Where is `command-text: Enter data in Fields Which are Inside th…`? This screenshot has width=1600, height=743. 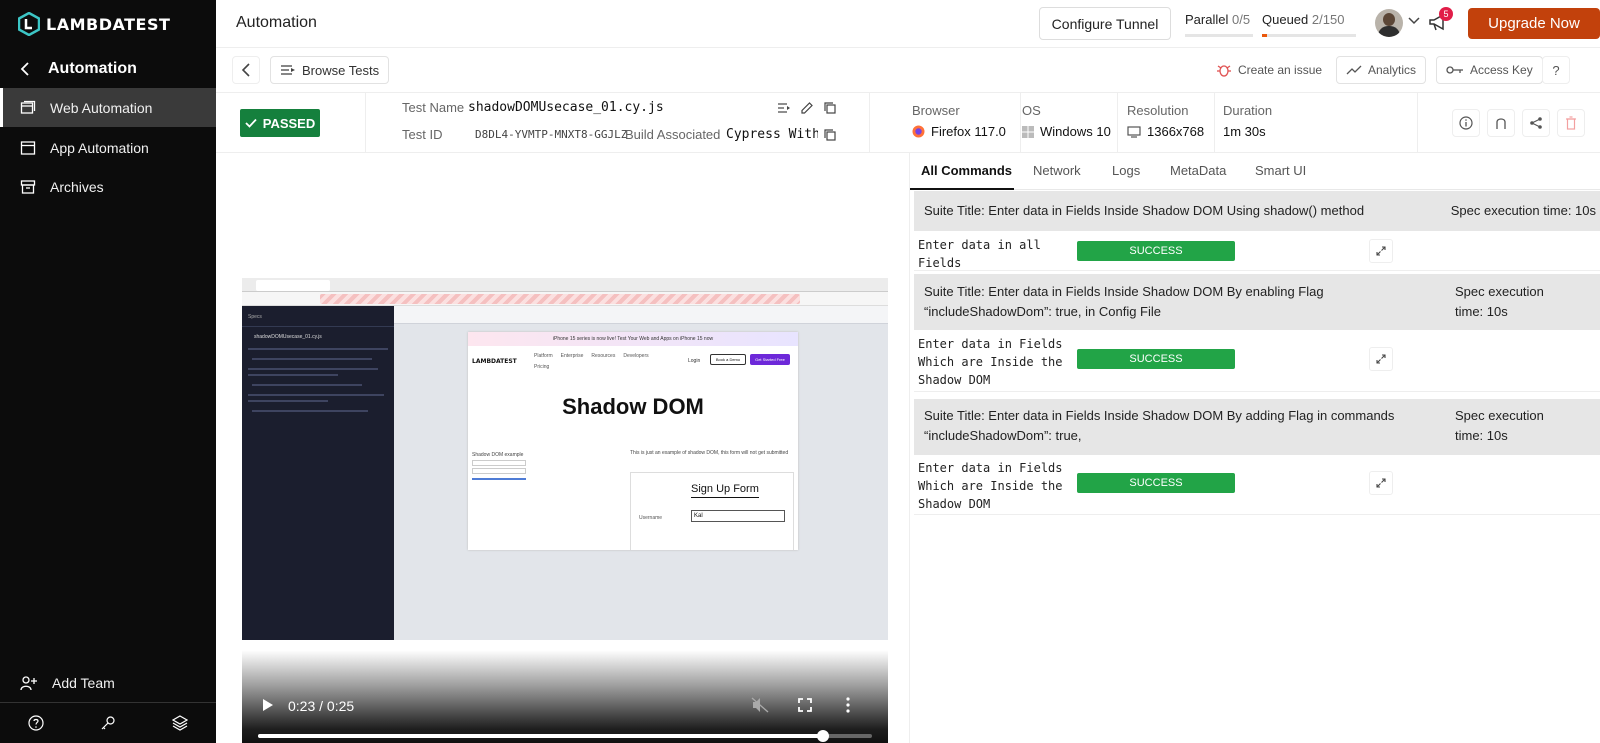 command-text: Enter data in Fields Which are Inside th… is located at coordinates (990, 486).